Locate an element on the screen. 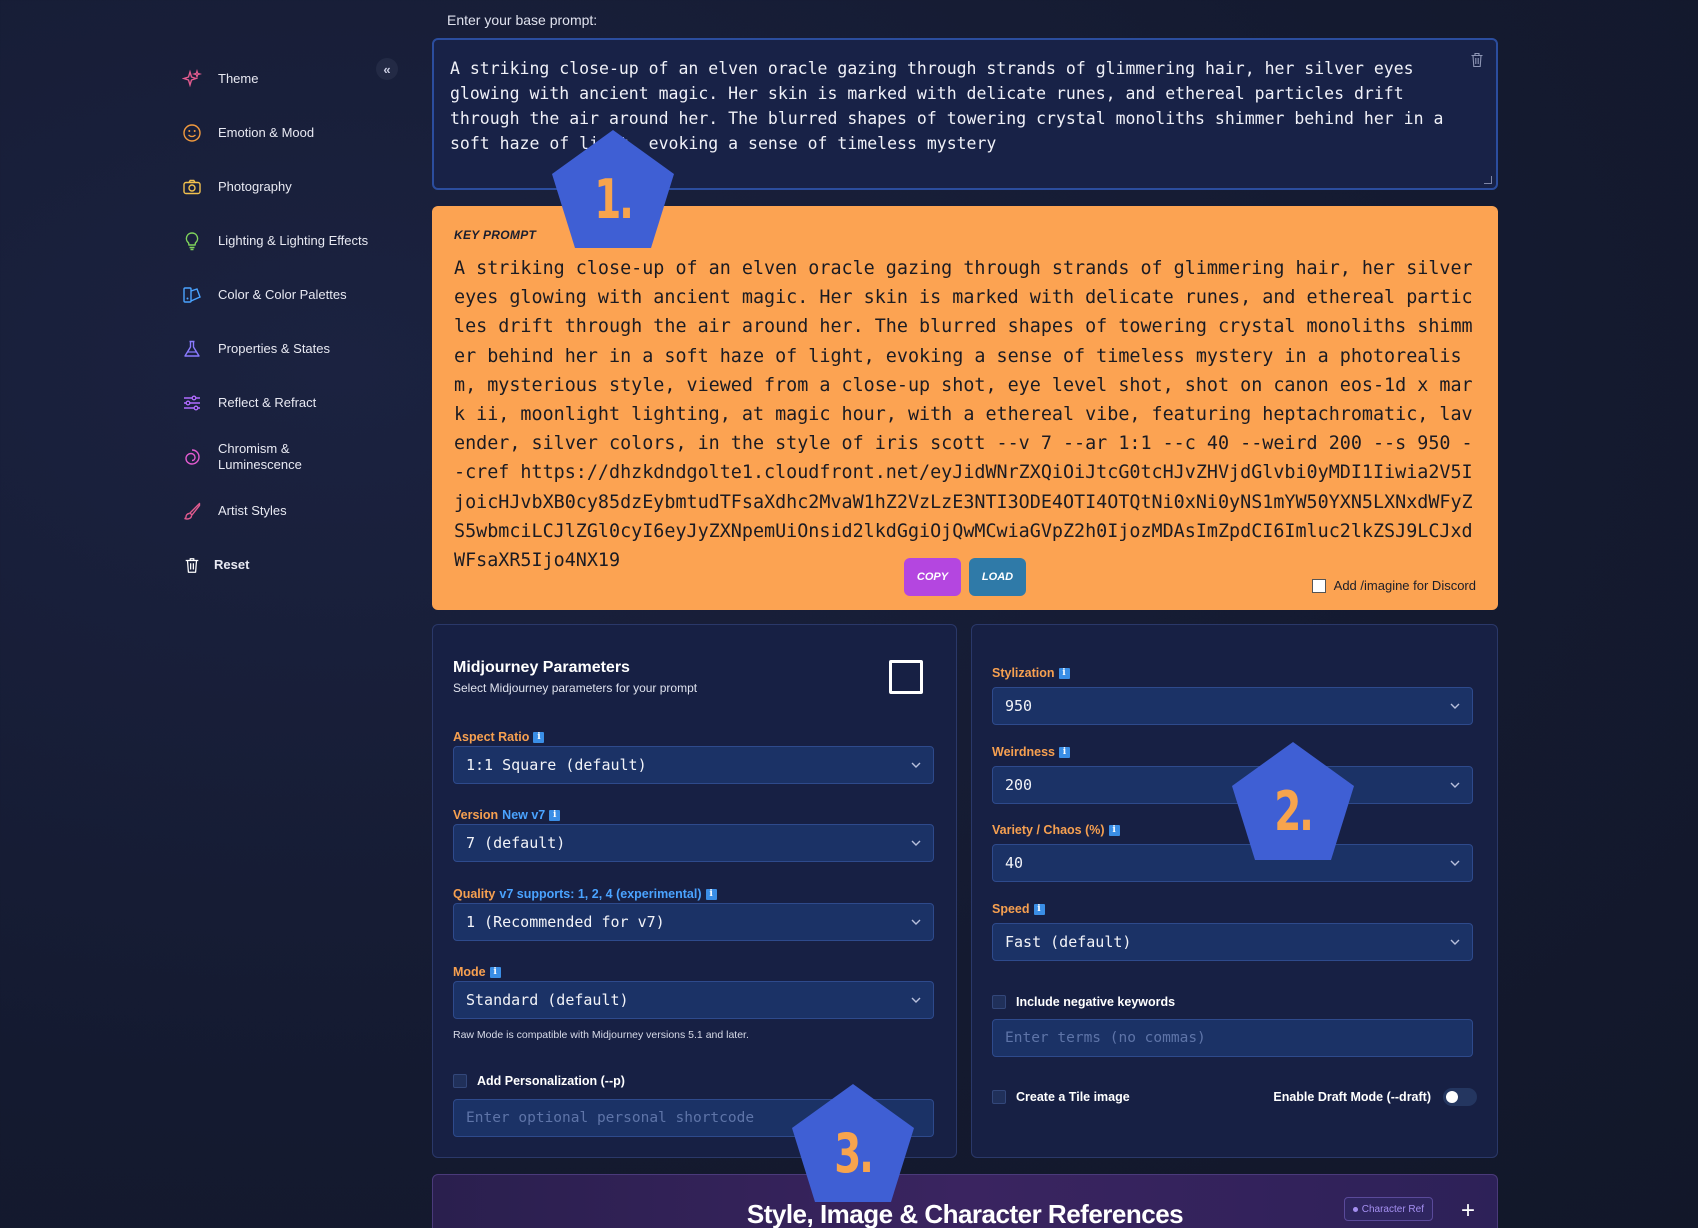  mode-select: Standard (default) is located at coordinates (693, 1000).